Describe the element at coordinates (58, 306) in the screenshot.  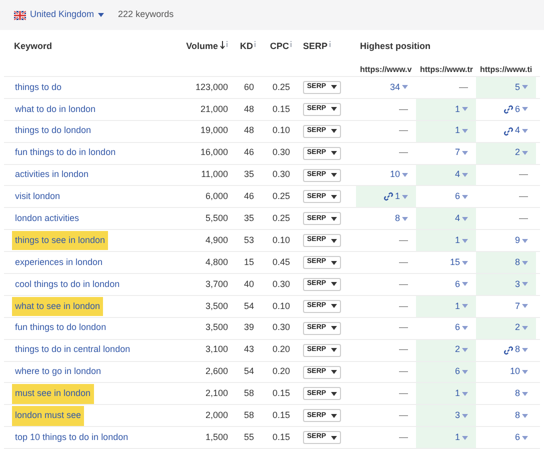
I see `keyword-link: what to see in london` at that location.